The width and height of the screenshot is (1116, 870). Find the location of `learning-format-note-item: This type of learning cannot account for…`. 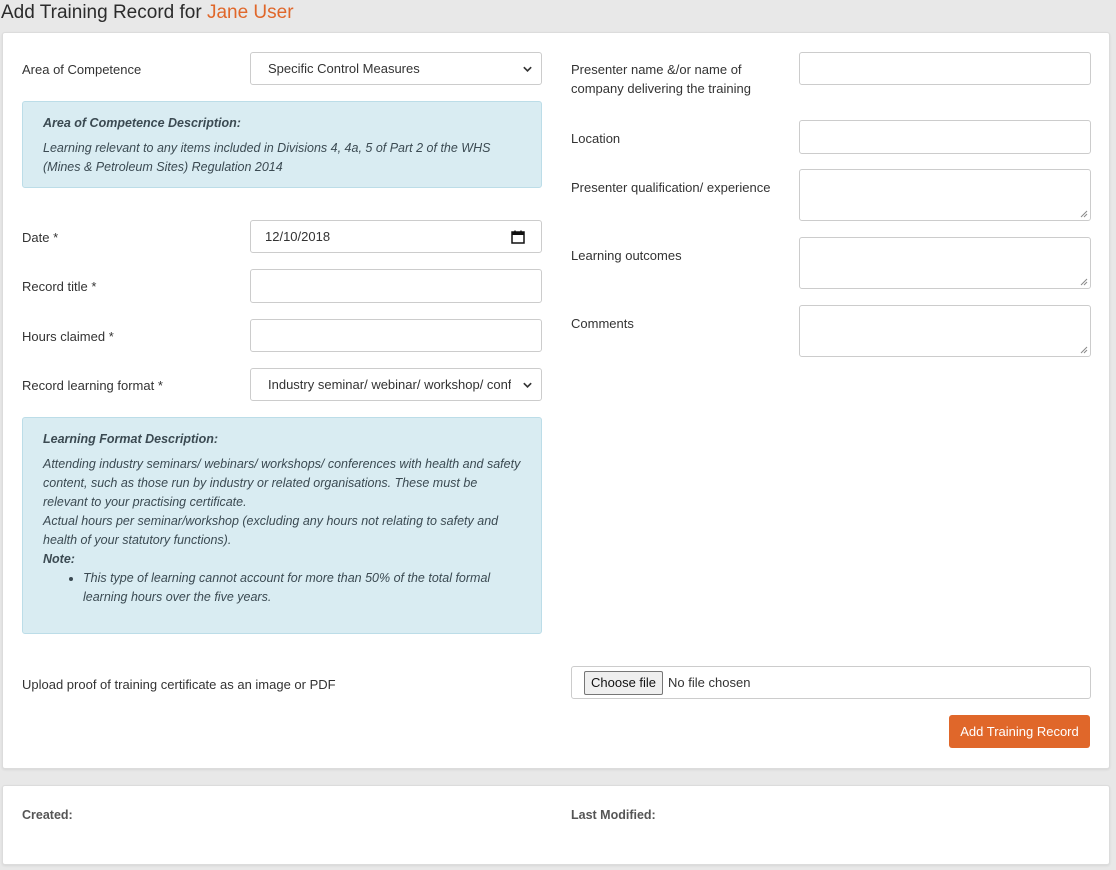

learning-format-note-item: This type of learning cannot account for… is located at coordinates (302, 588).